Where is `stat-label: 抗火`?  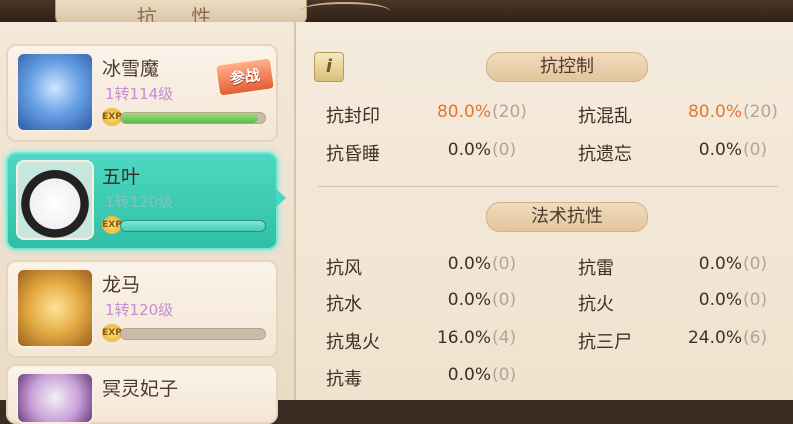
stat-label: 抗火 is located at coordinates (596, 304).